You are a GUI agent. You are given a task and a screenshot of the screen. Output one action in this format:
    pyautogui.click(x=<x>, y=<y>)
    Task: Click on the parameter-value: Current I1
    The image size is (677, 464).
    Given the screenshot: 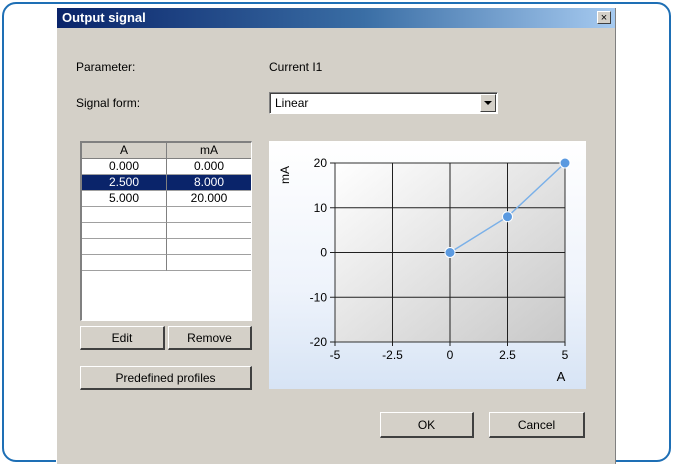 What is the action you would take?
    pyautogui.click(x=296, y=67)
    